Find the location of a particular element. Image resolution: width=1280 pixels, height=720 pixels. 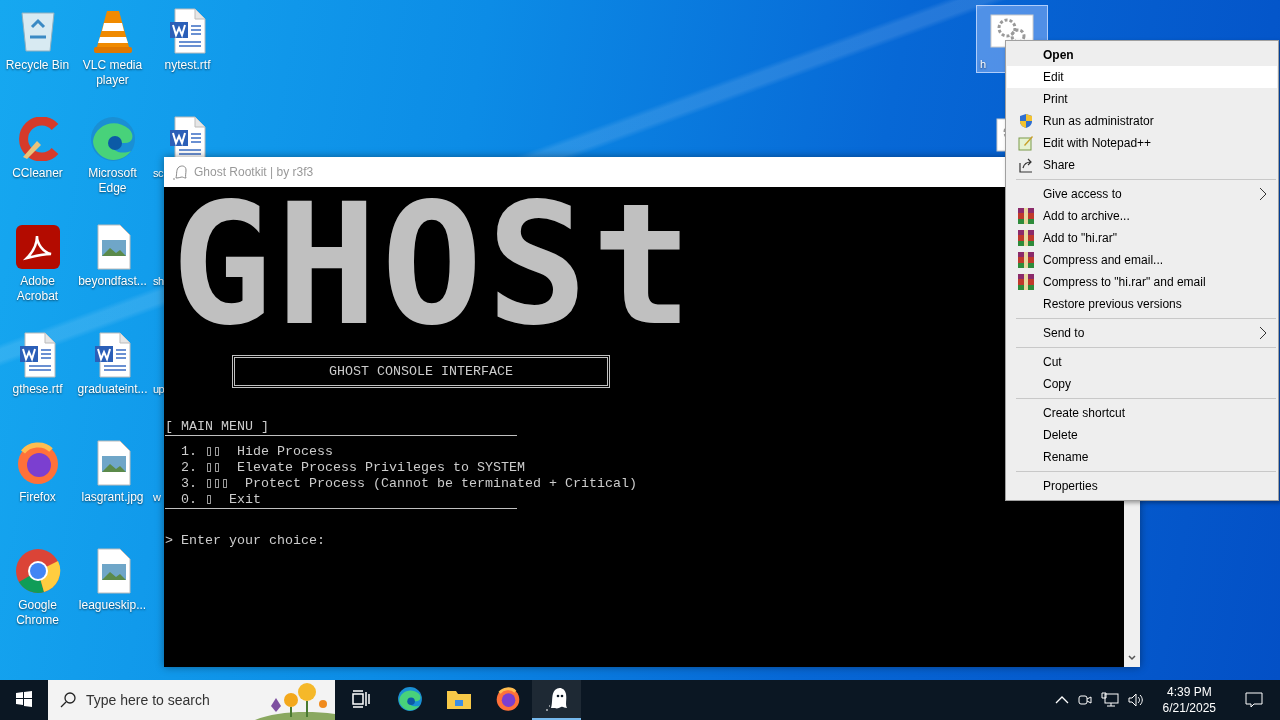

windows-icon is located at coordinates (24, 699).